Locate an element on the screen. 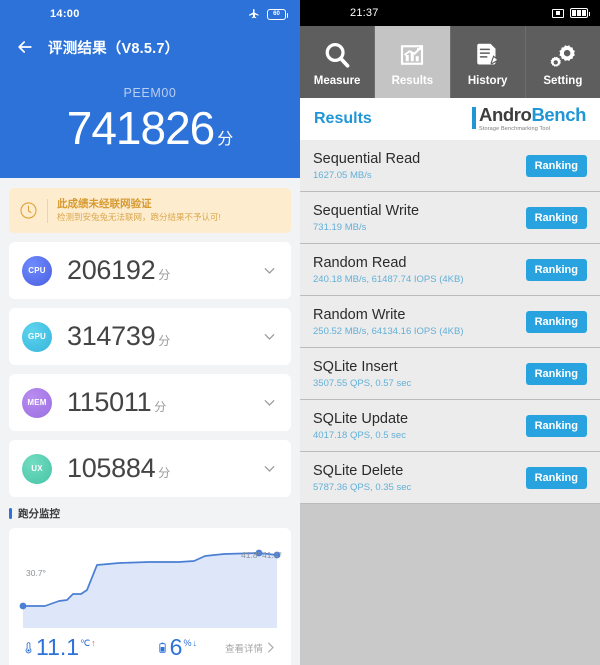 The height and width of the screenshot is (665, 600). monitor-stats-row: 11.1 ℃ ↑ 6 % ↓ 查看详情 is located at coordinates (150, 646).